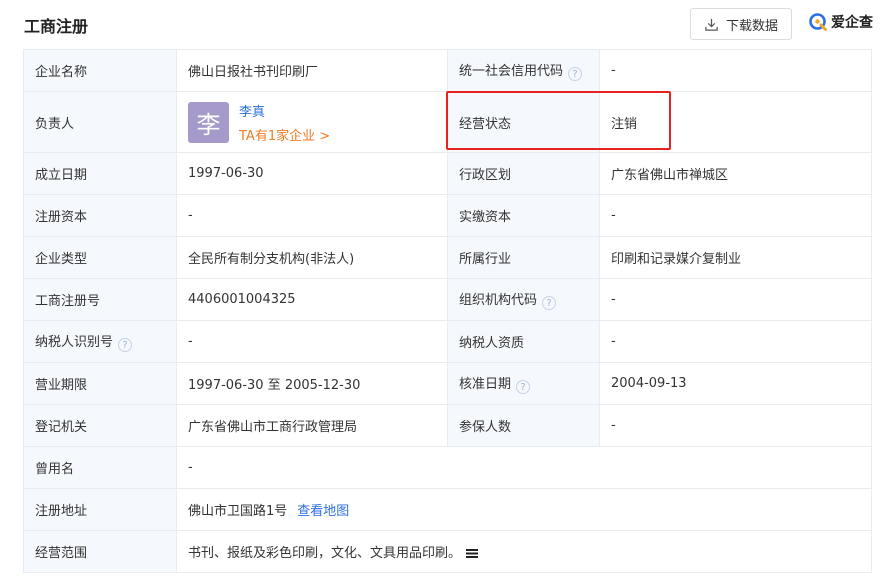 Image resolution: width=895 pixels, height=579 pixels. I want to click on credit-code-label-cell: 统一社会信用代码?, so click(523, 70).